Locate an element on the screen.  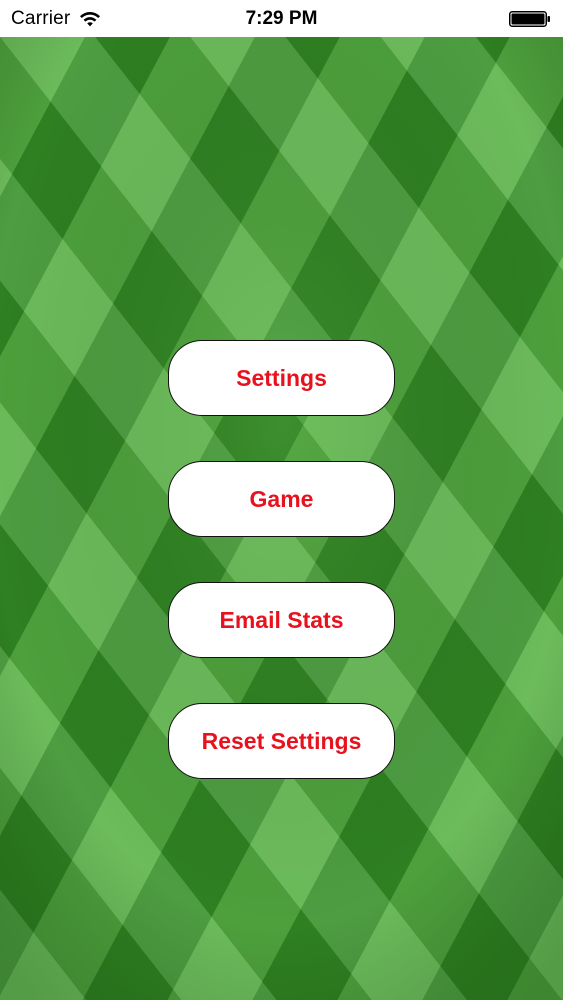
reset-settings-button: Reset Settings is located at coordinates (281, 741).